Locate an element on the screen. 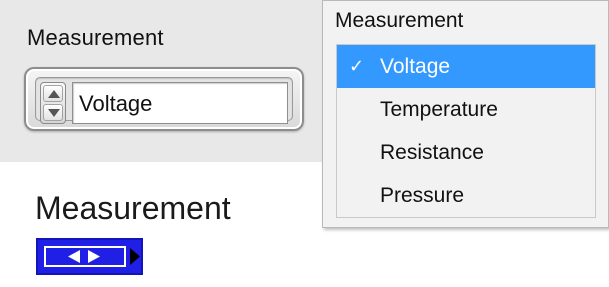 The height and width of the screenshot is (287, 609). ring-spinner is located at coordinates (53, 103).